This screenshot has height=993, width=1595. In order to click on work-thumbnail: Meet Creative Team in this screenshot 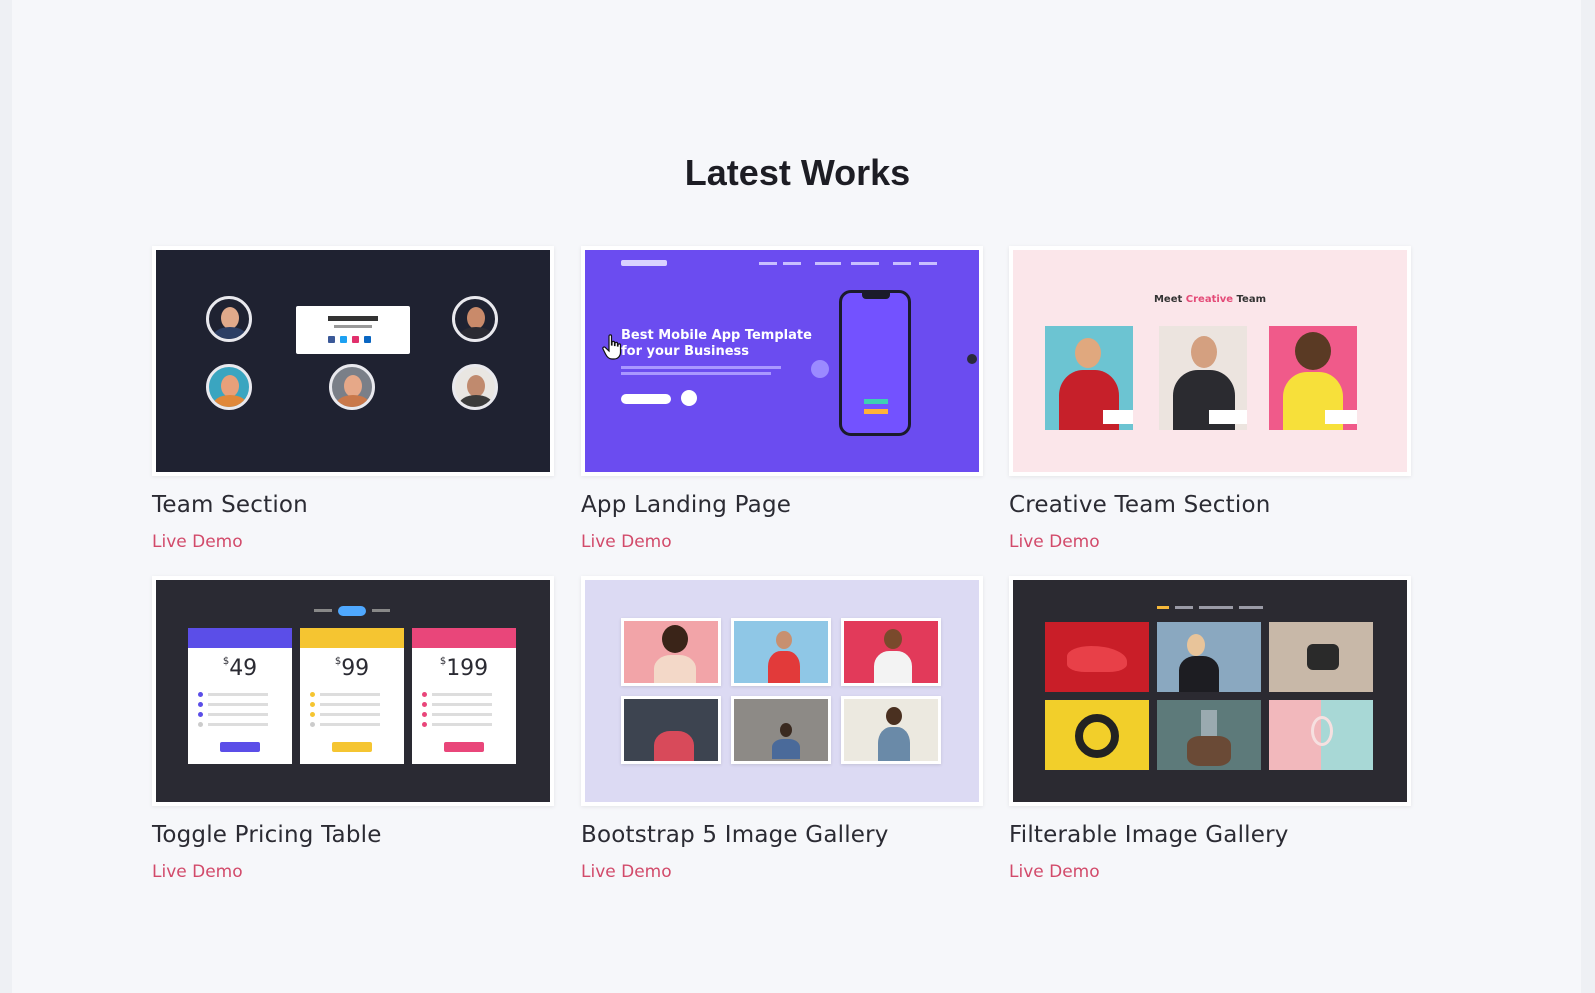, I will do `click(1210, 361)`.